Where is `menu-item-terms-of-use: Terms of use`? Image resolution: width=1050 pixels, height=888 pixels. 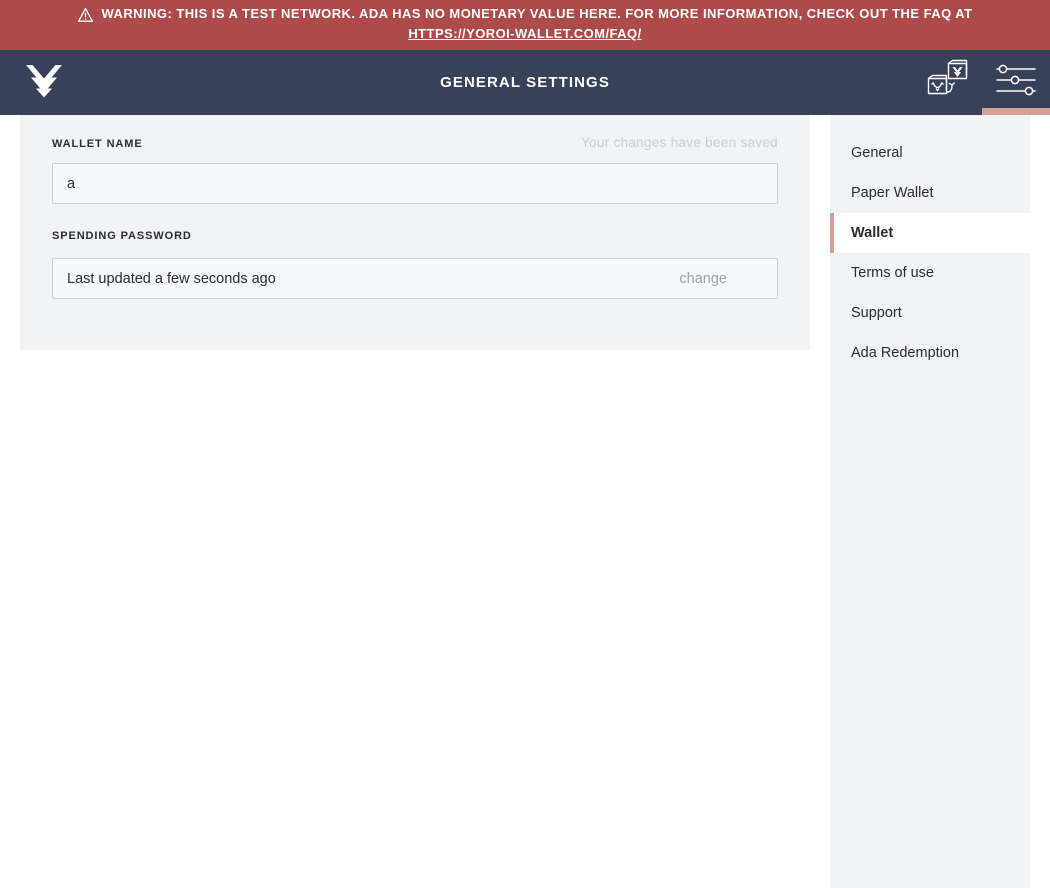 menu-item-terms-of-use: Terms of use is located at coordinates (930, 273).